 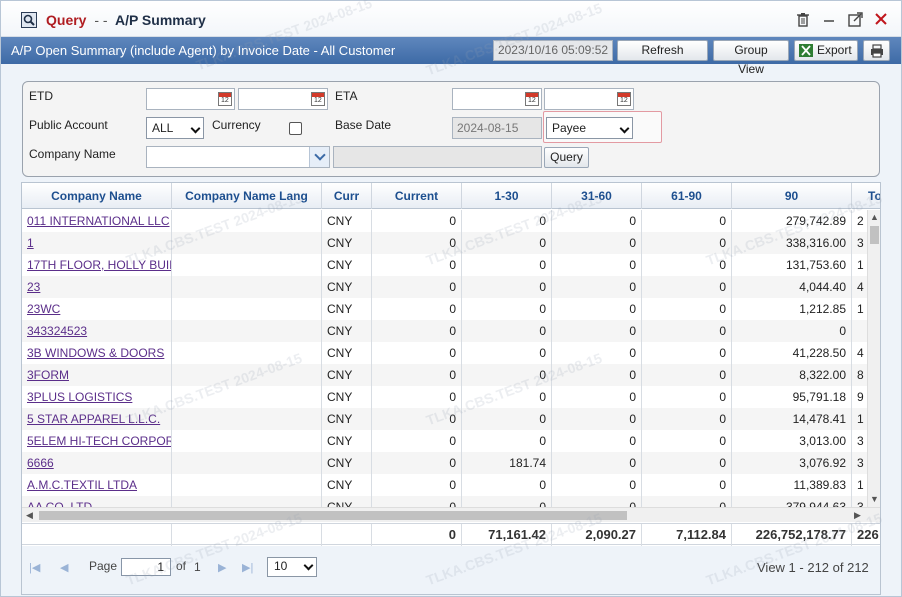 What do you see at coordinates (444, 243) in the screenshot?
I see `table-row: 1 CNY 0 0 0 0 338,316.00 3` at bounding box center [444, 243].